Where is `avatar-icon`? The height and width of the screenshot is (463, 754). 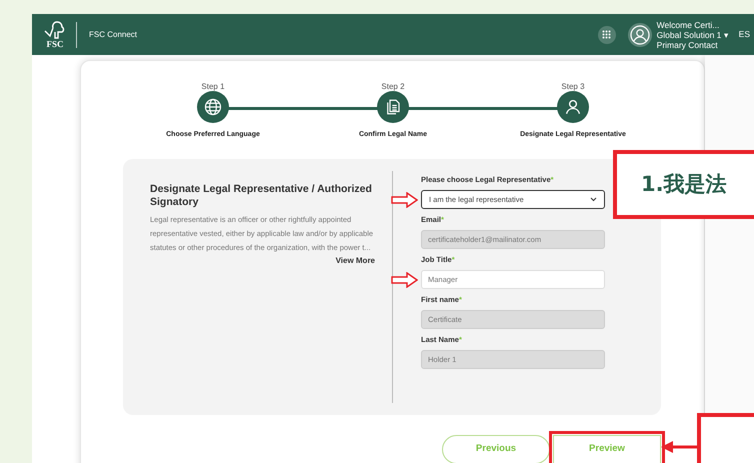 avatar-icon is located at coordinates (640, 34).